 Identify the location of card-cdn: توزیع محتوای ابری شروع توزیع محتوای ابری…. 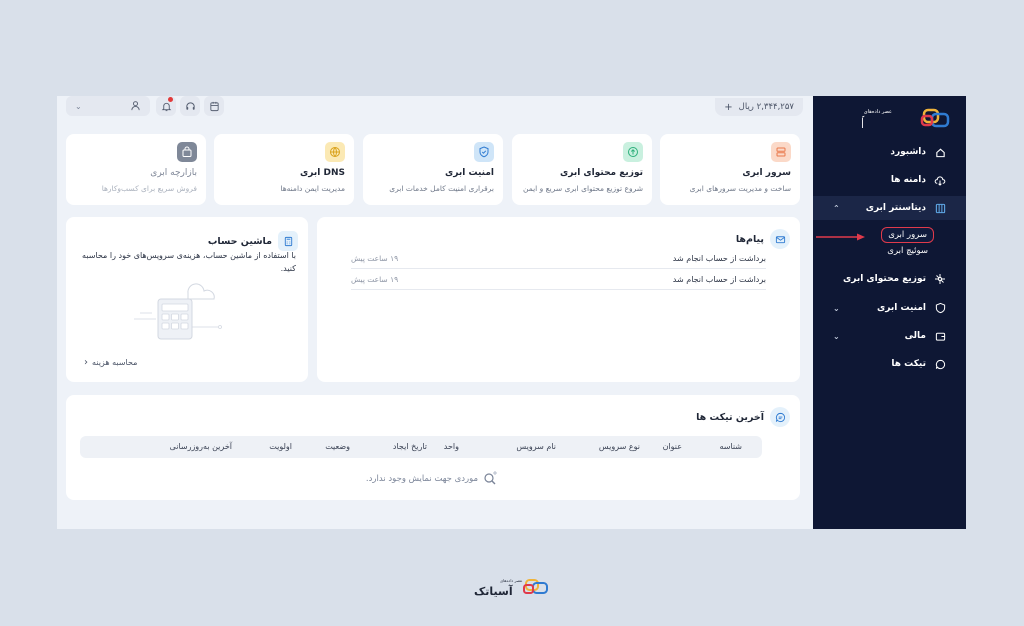
(582, 169).